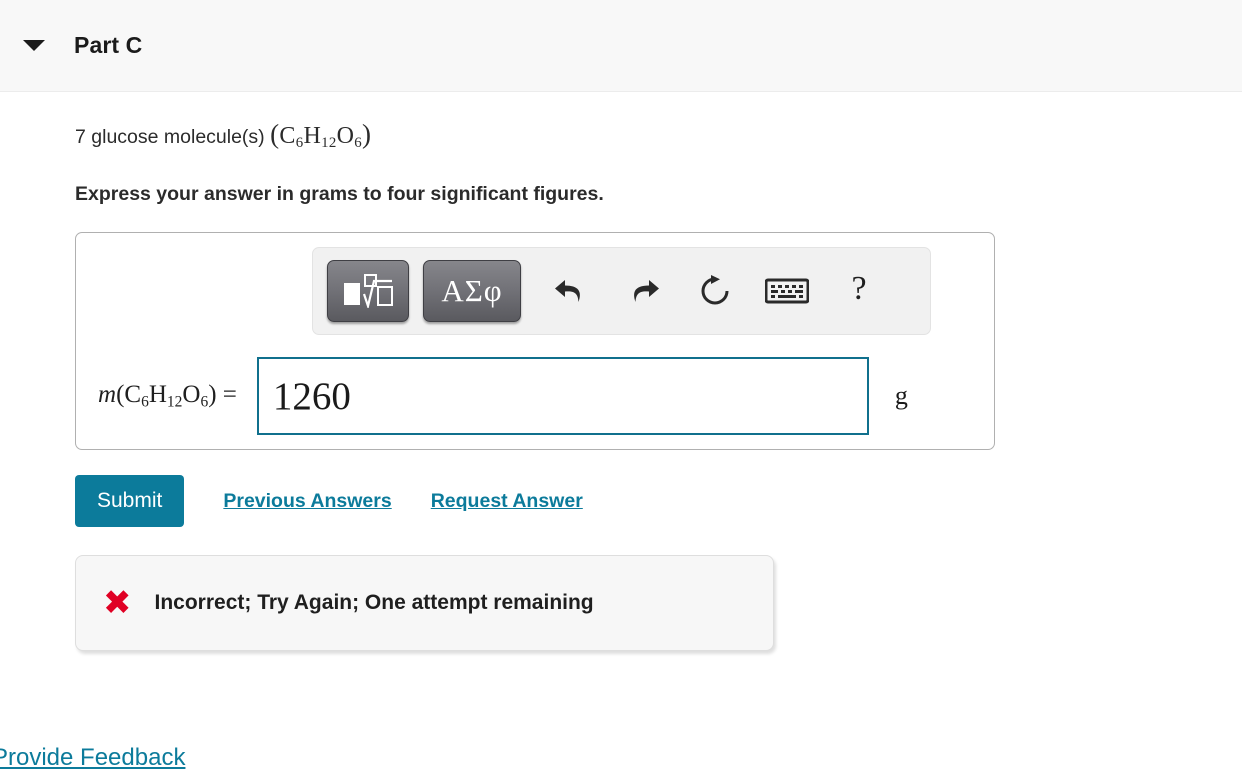 The width and height of the screenshot is (1242, 784). Describe the element at coordinates (226, 395) in the screenshot. I see `answer-label-equals: =` at that location.